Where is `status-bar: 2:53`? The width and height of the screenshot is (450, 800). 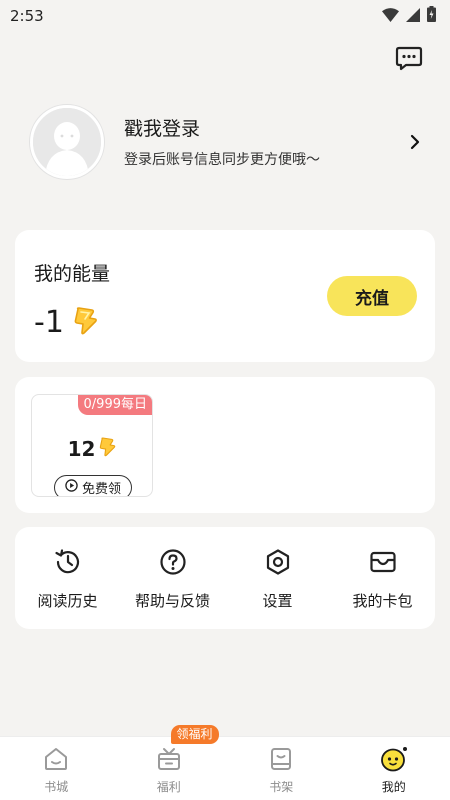
status-bar: 2:53 is located at coordinates (225, 16).